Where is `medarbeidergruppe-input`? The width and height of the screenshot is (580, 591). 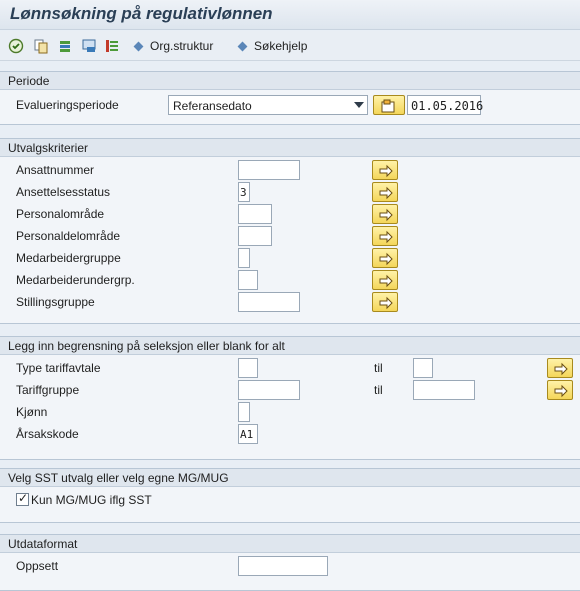 medarbeidergruppe-input is located at coordinates (244, 258).